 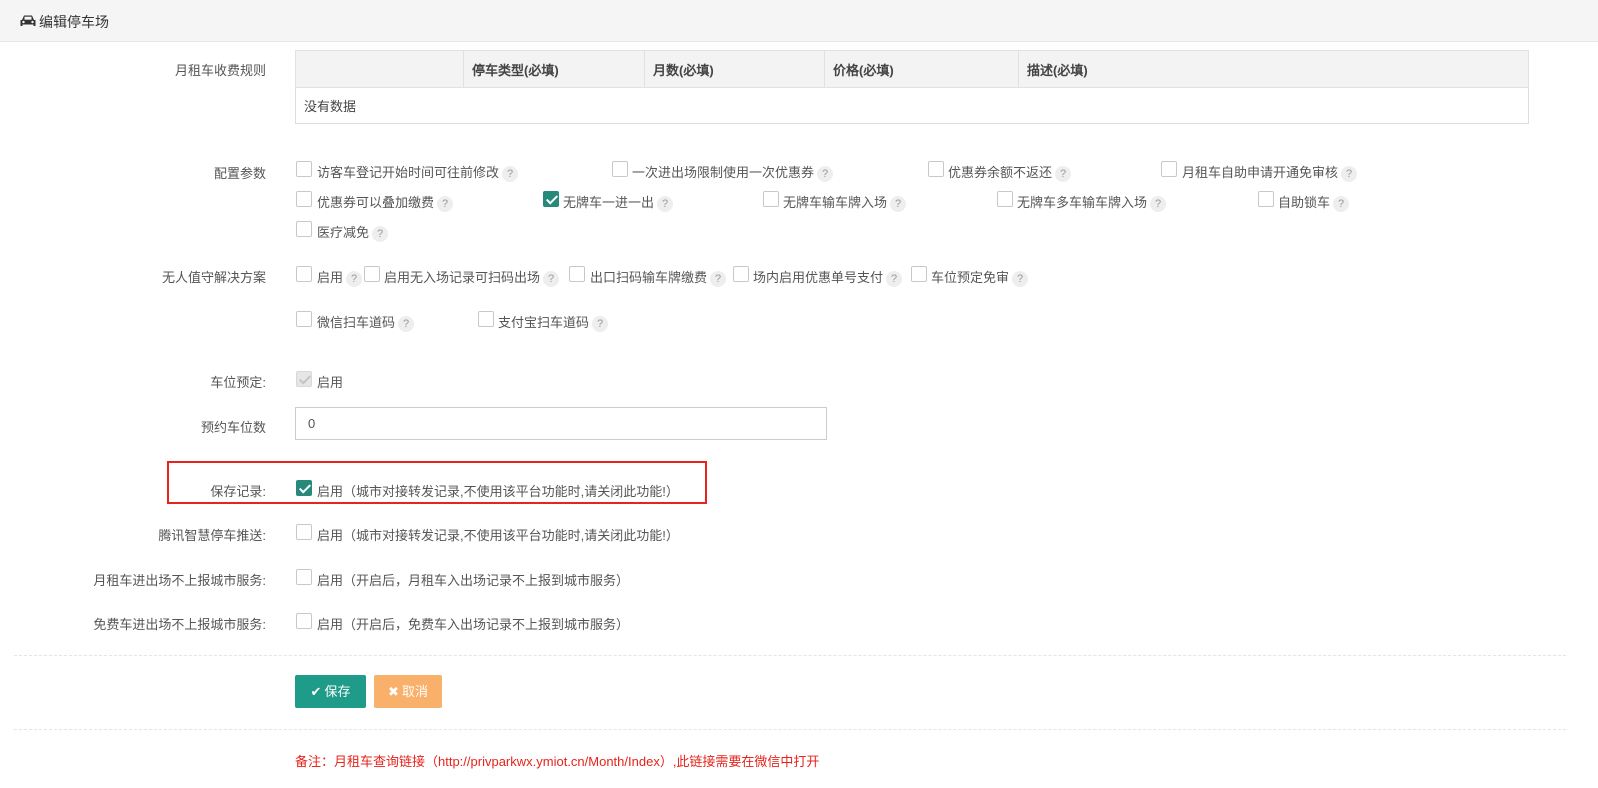 What do you see at coordinates (28, 20) in the screenshot?
I see `car-icon` at bounding box center [28, 20].